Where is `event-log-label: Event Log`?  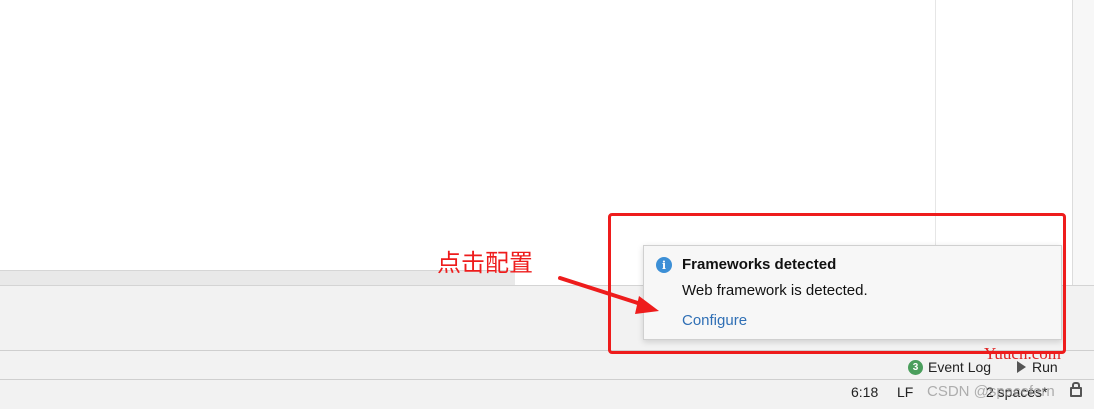
event-log-label: Event Log is located at coordinates (960, 367).